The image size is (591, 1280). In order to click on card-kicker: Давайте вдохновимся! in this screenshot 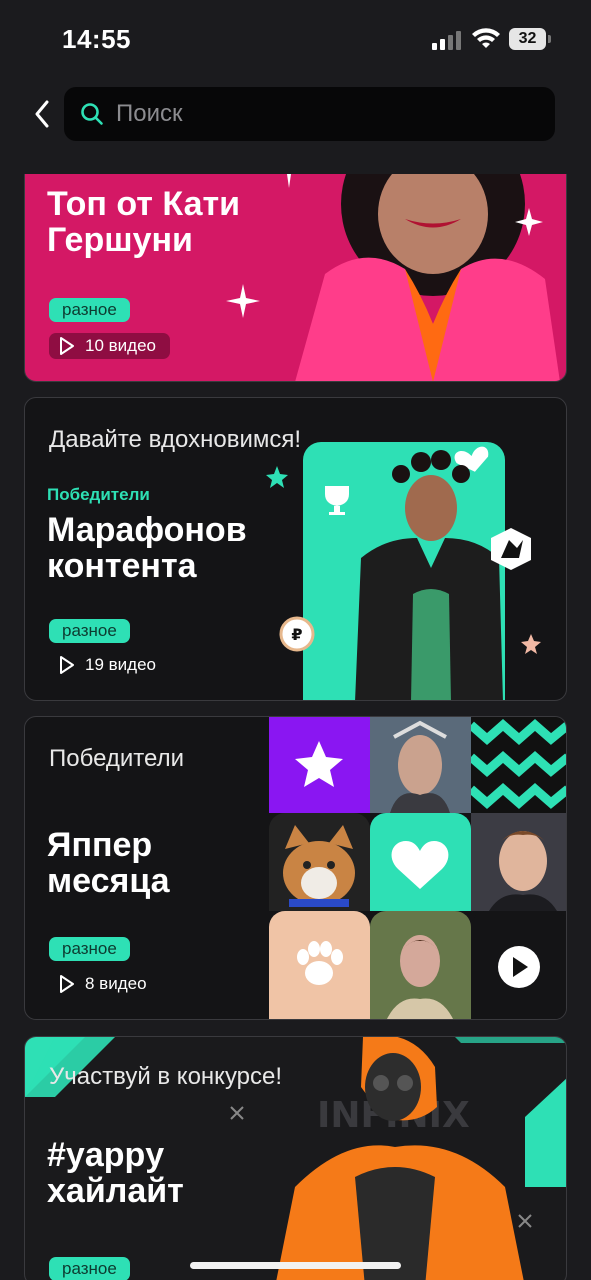, I will do `click(175, 439)`.